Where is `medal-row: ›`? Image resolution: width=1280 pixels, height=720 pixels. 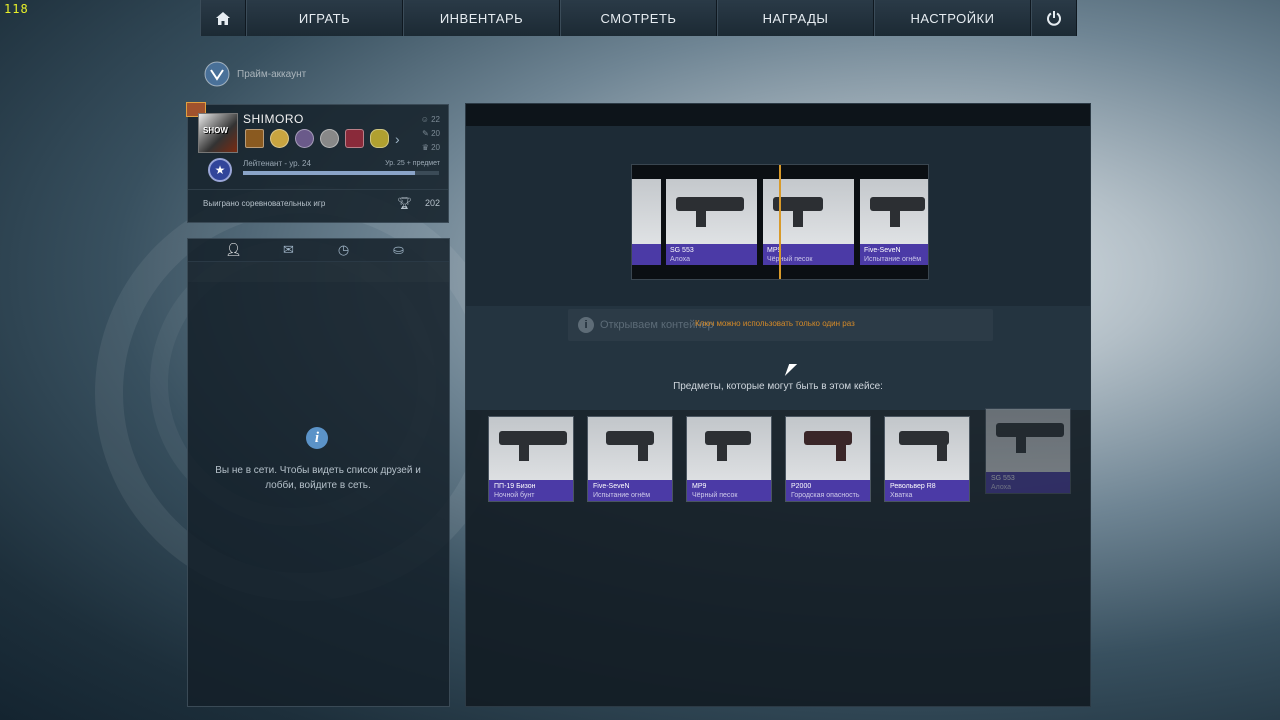
medal-row: › is located at coordinates (322, 138).